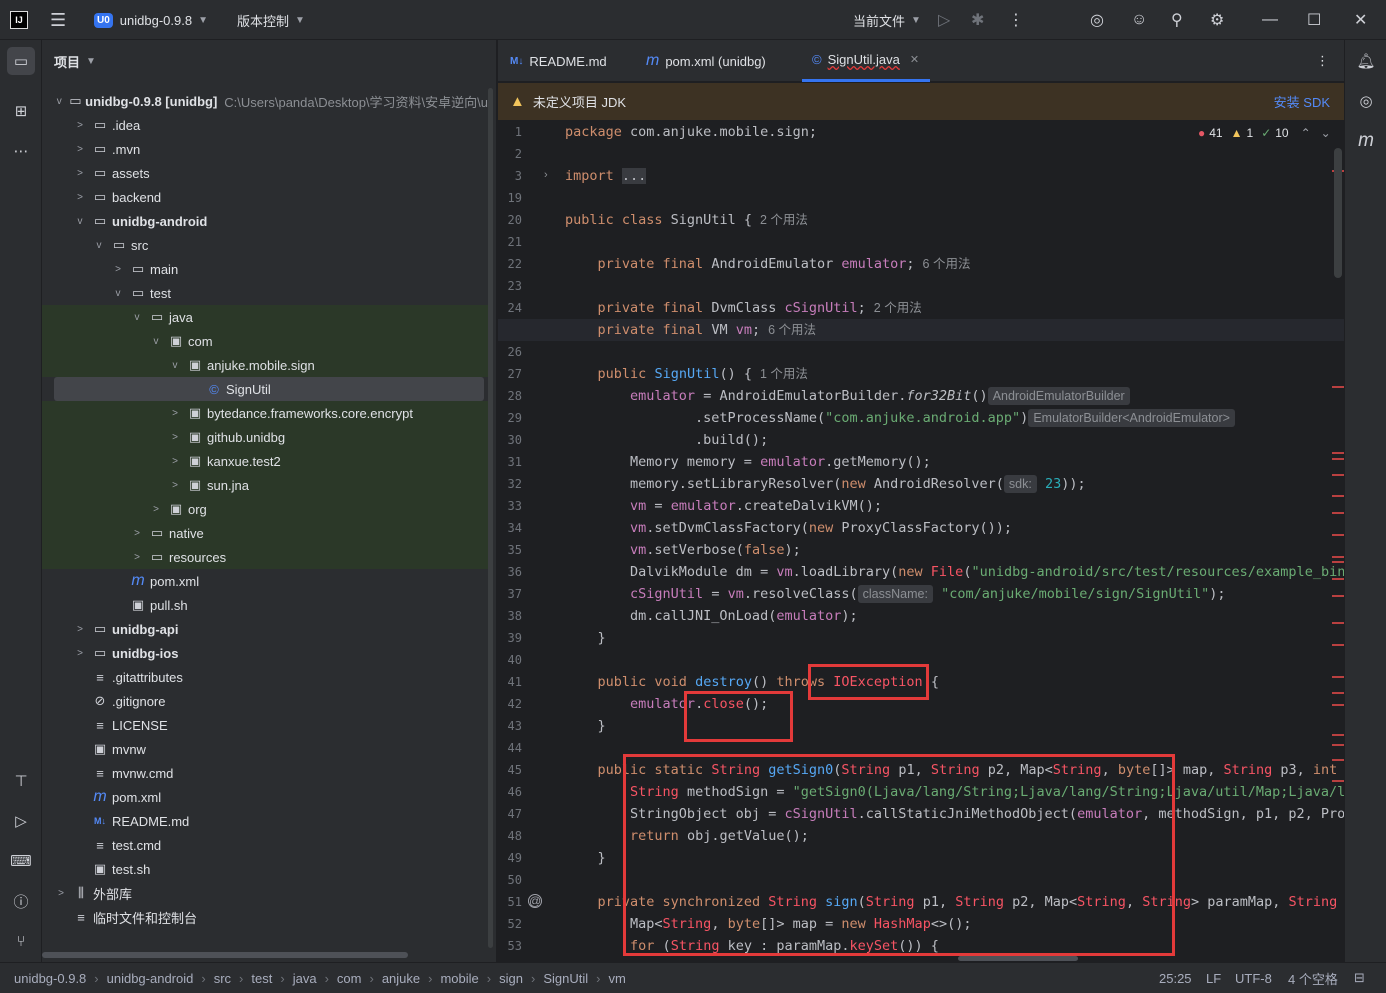  What do you see at coordinates (1326, 133) in the screenshot?
I see `chevron-down-icon: ⌄` at bounding box center [1326, 133].